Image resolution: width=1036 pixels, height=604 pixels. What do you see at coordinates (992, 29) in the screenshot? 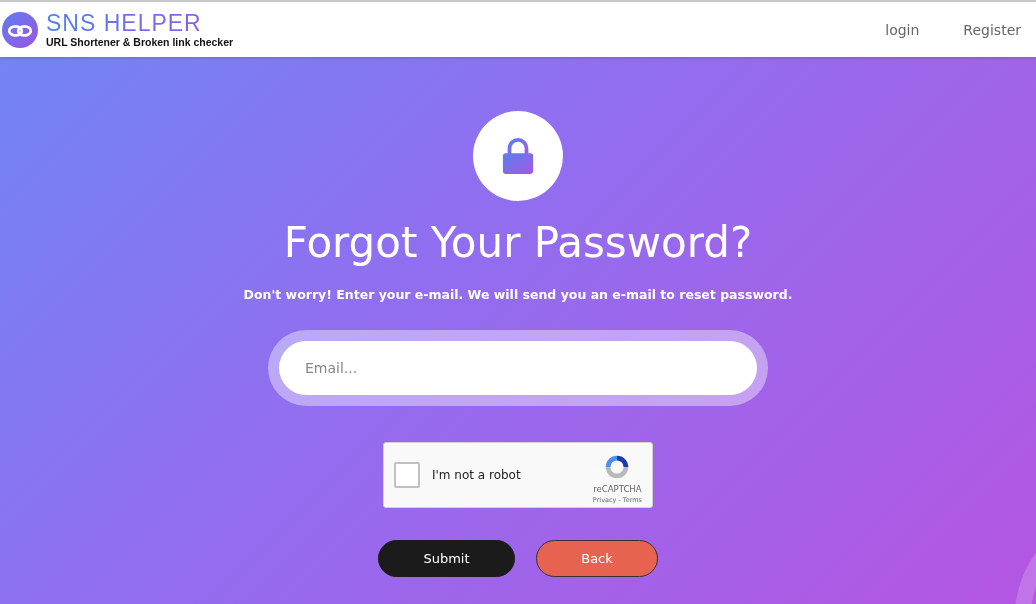
I see `nav-link: Register` at bounding box center [992, 29].